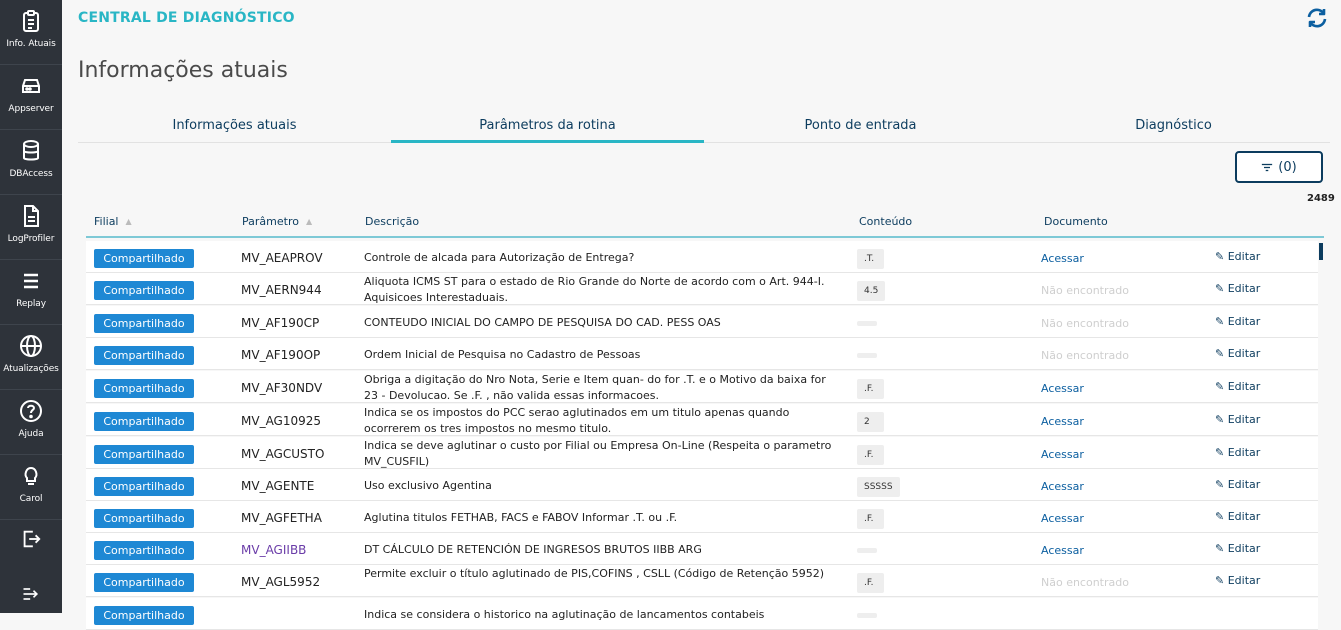  I want to click on filter-button: (0), so click(1279, 167).